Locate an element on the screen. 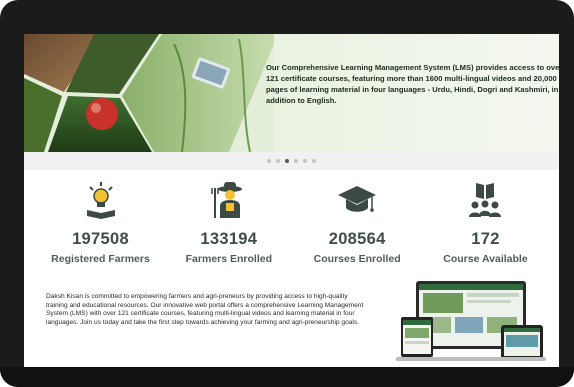 Image resolution: width=574 pixels, height=387 pixels. stat-course-available: 172 Course Available is located at coordinates (485, 226).